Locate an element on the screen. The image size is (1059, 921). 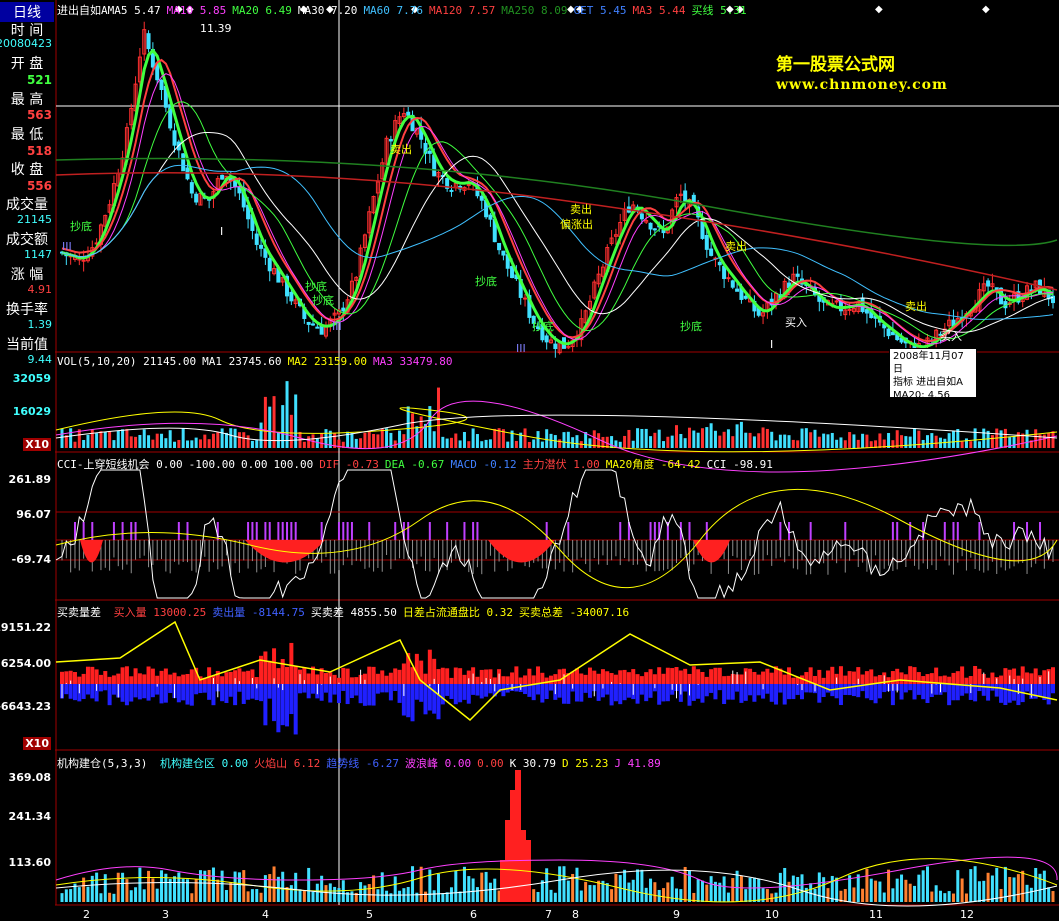
main-legend-item: MA60 7.76 is located at coordinates (393, 10).